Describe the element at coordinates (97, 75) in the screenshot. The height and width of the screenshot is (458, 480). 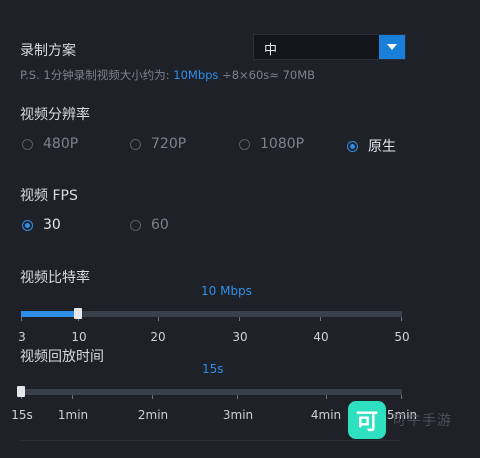
I see `size-hint-prefix: P.S. 1分钟录制视频大小约为:` at that location.